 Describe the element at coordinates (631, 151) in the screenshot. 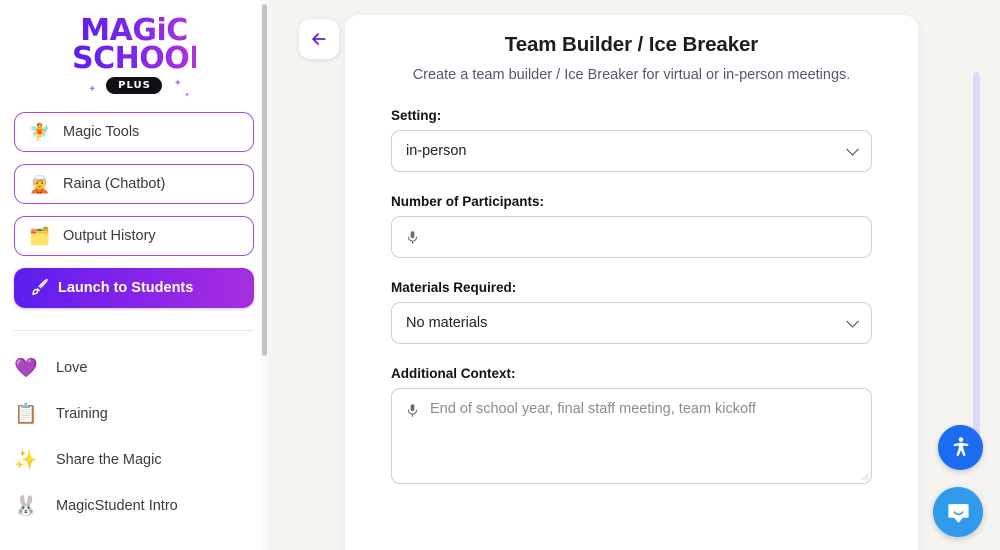

I see `setting-select: in-person` at that location.